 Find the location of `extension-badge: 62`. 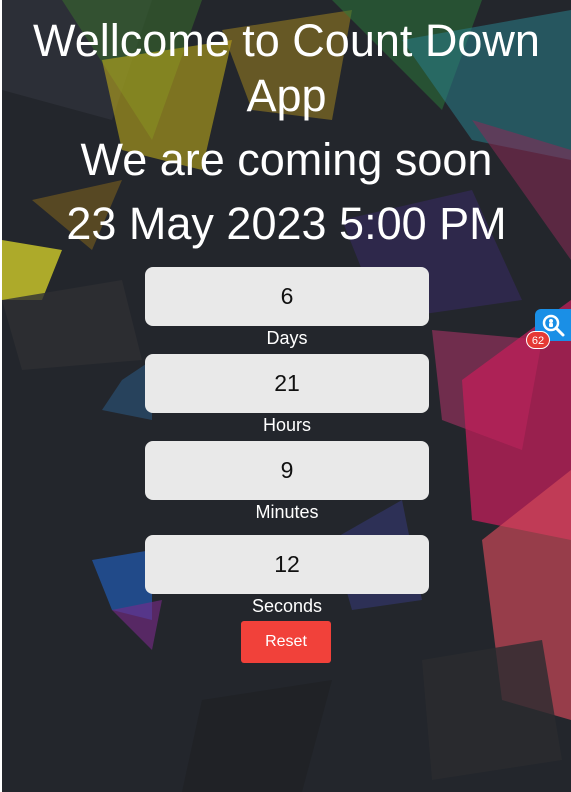

extension-badge: 62 is located at coordinates (538, 340).